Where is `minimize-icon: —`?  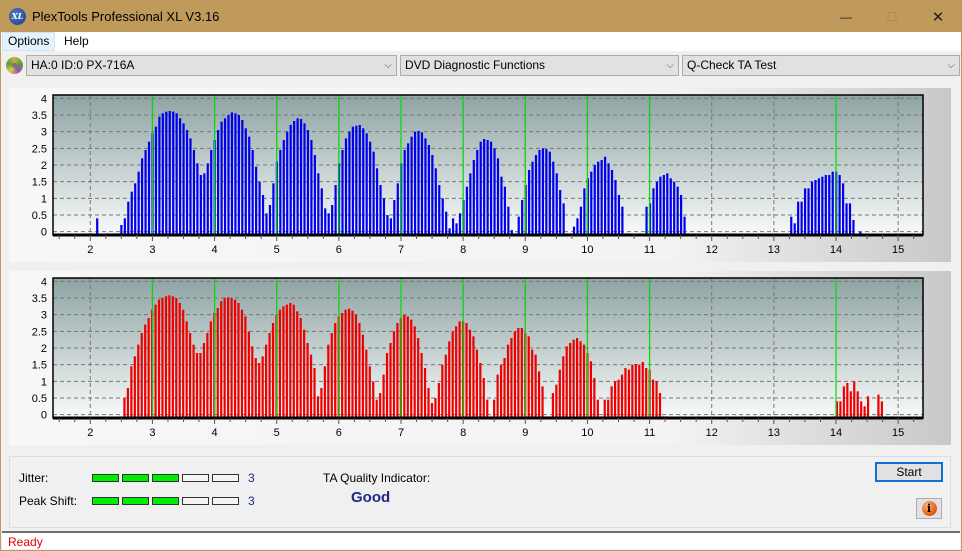 minimize-icon: — is located at coordinates (846, 16).